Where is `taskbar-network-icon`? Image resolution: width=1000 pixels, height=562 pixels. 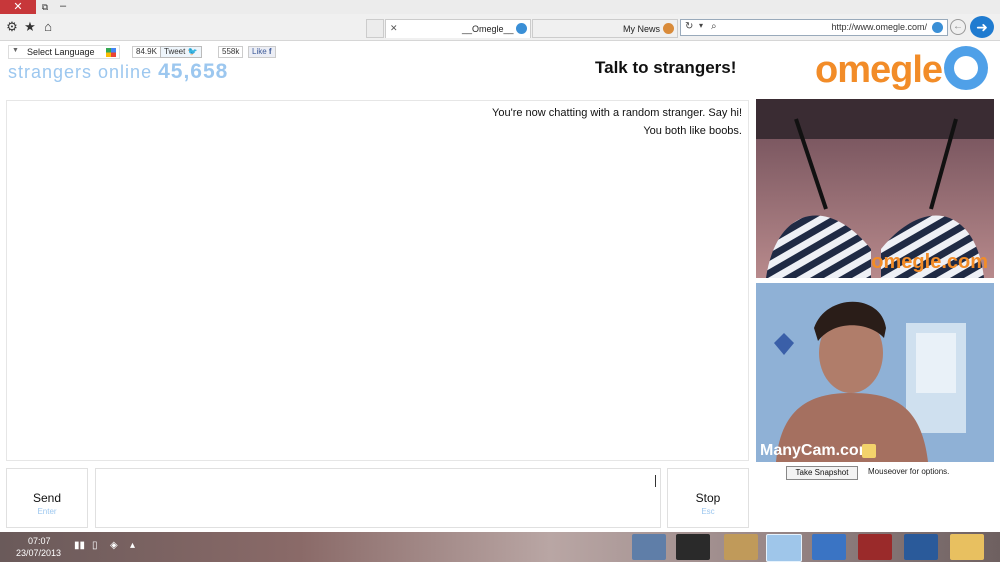
taskbar-network-icon is located at coordinates (921, 547).